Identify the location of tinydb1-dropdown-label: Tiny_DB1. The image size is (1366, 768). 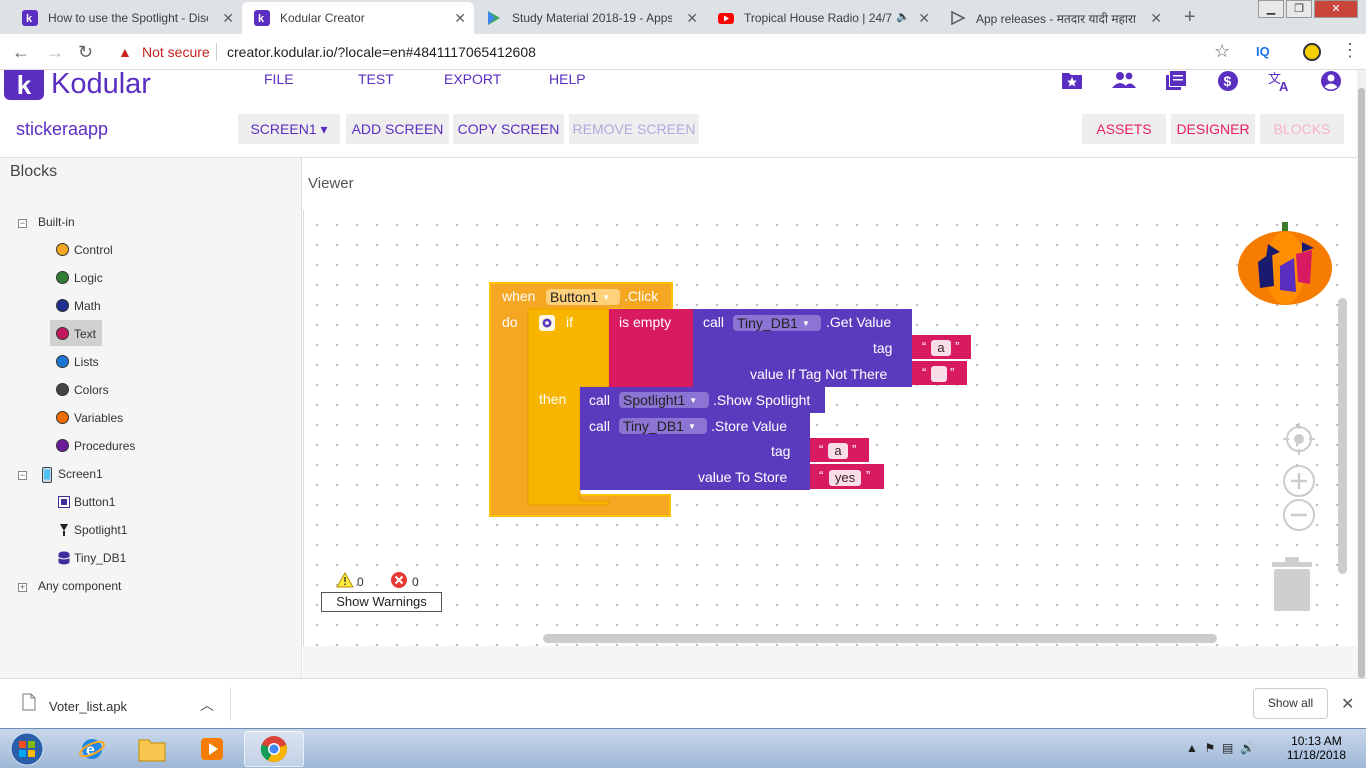
(767, 323).